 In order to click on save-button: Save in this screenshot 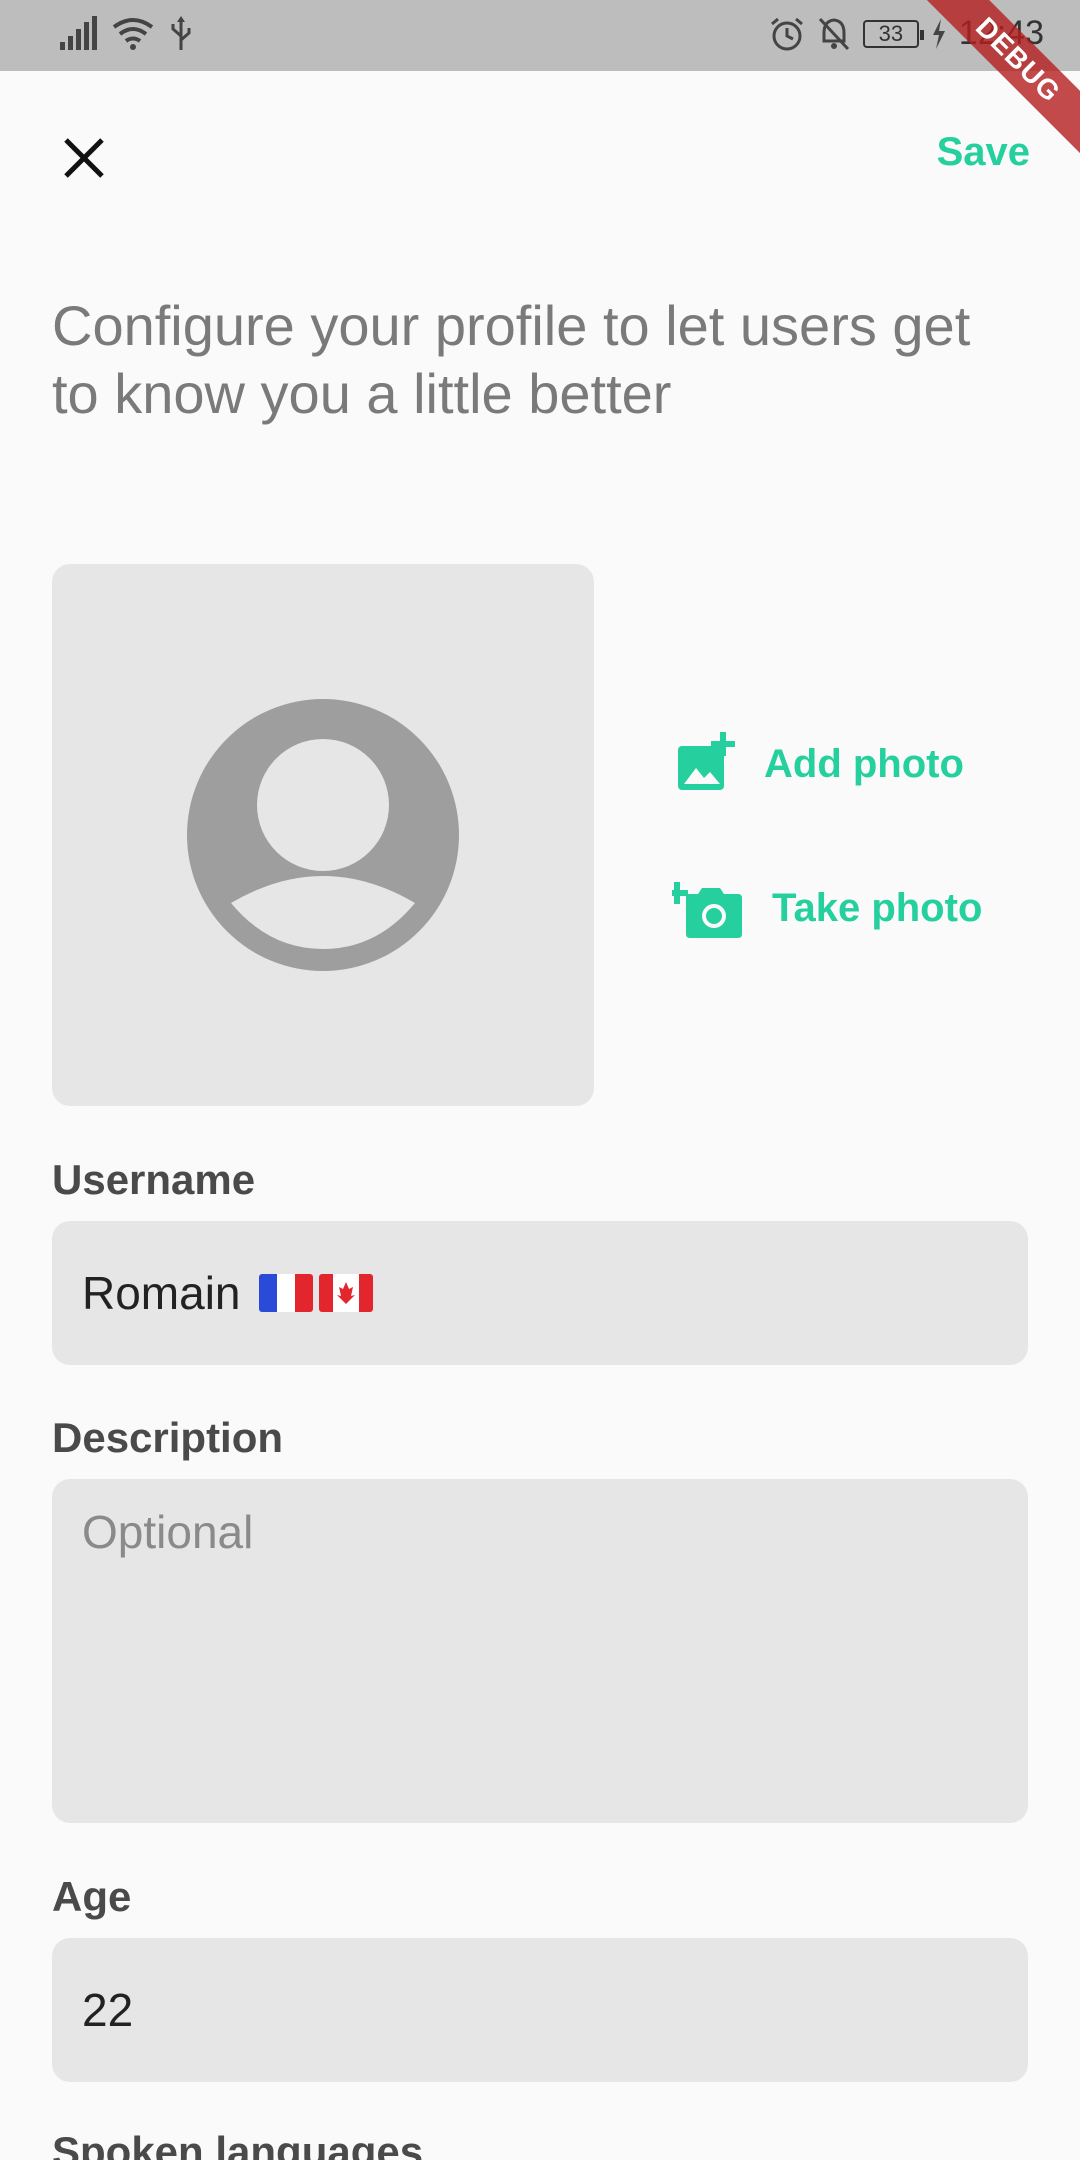, I will do `click(983, 152)`.